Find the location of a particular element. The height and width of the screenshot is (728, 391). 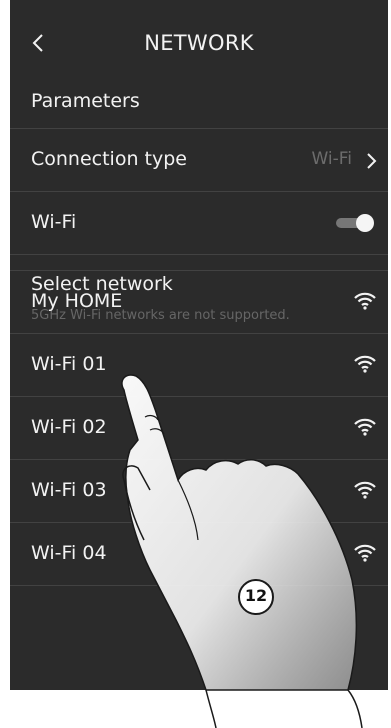

page-title: NETWORK is located at coordinates (199, 43).